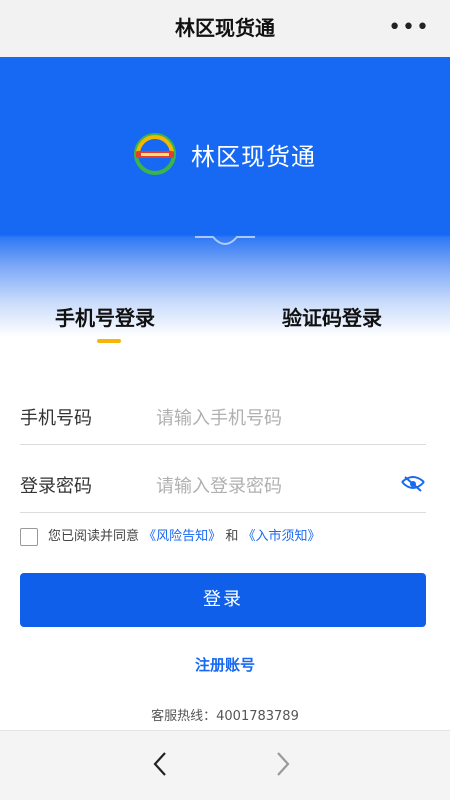  What do you see at coordinates (332, 316) in the screenshot?
I see `tab-code-login: 验证码登录` at bounding box center [332, 316].